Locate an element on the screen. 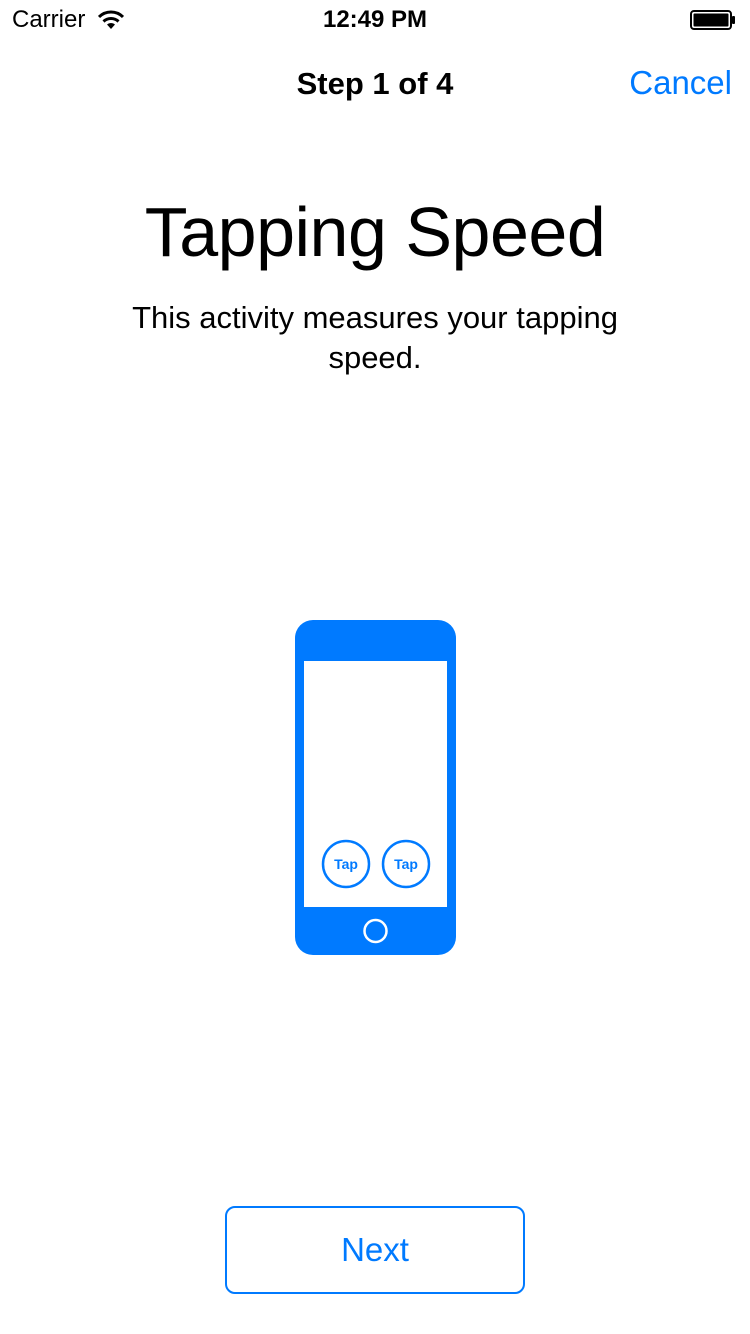  tap-right-label: Tap is located at coordinates (406, 864).